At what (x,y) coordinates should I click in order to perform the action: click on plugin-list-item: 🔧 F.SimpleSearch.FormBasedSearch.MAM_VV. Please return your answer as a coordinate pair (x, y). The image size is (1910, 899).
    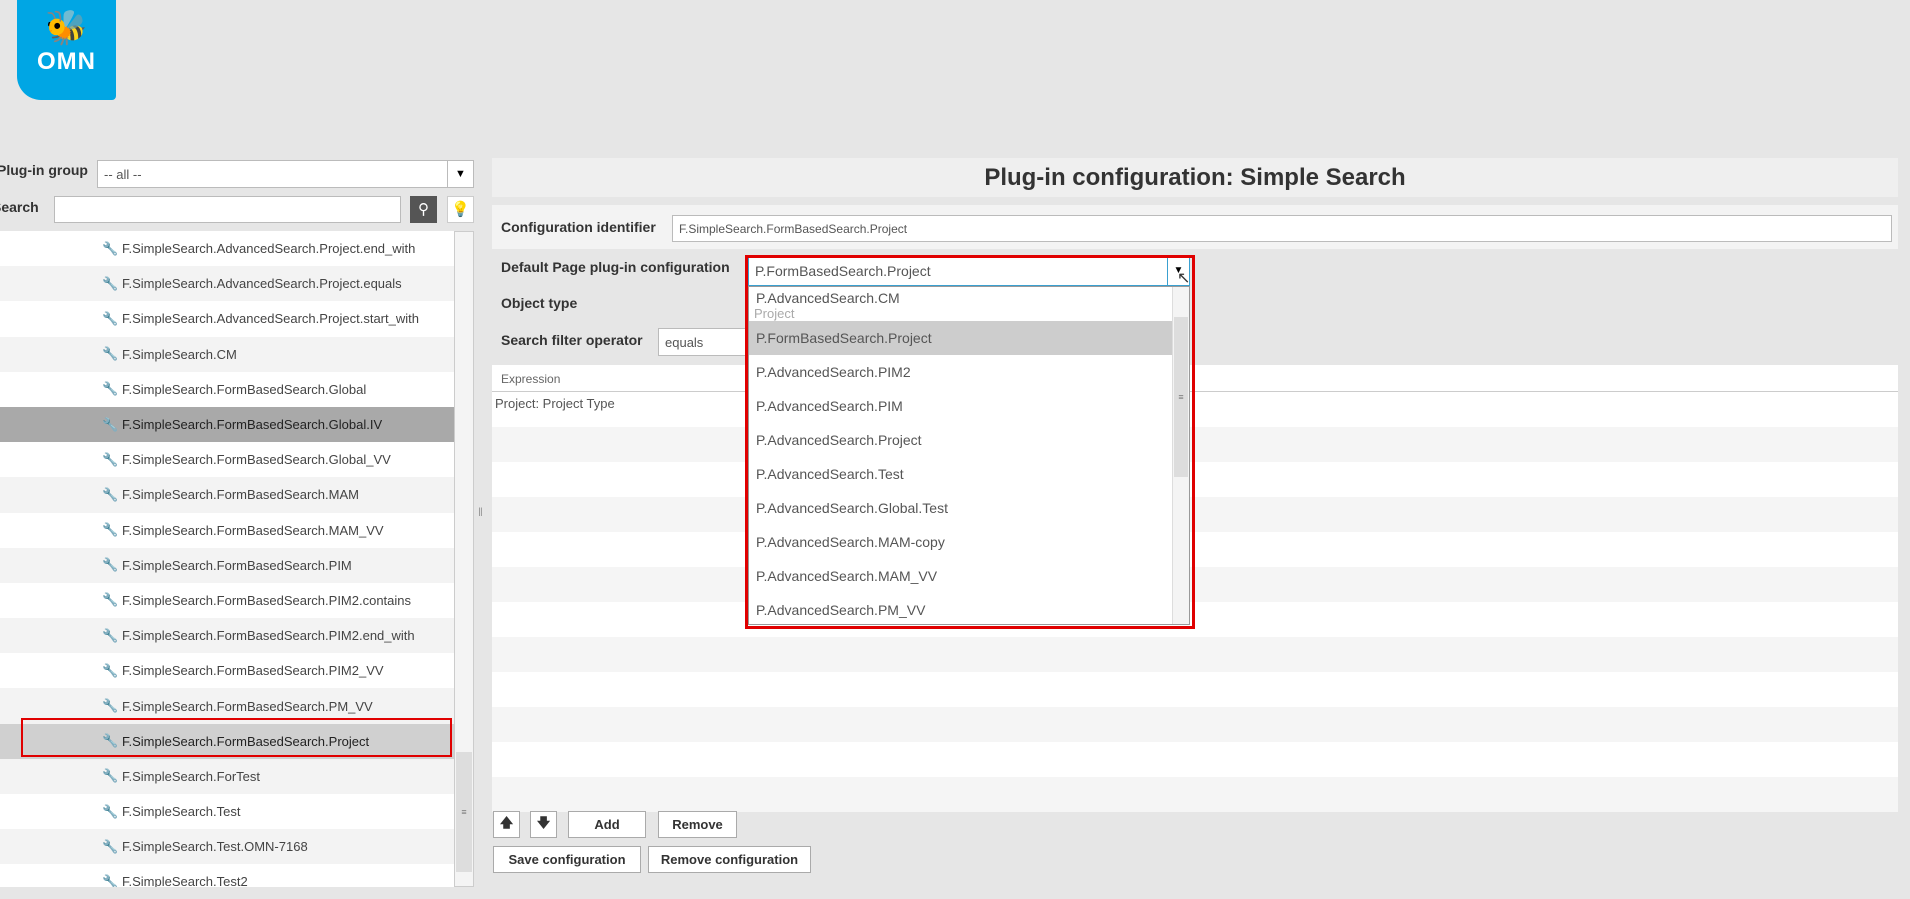
    Looking at the image, I should click on (227, 530).